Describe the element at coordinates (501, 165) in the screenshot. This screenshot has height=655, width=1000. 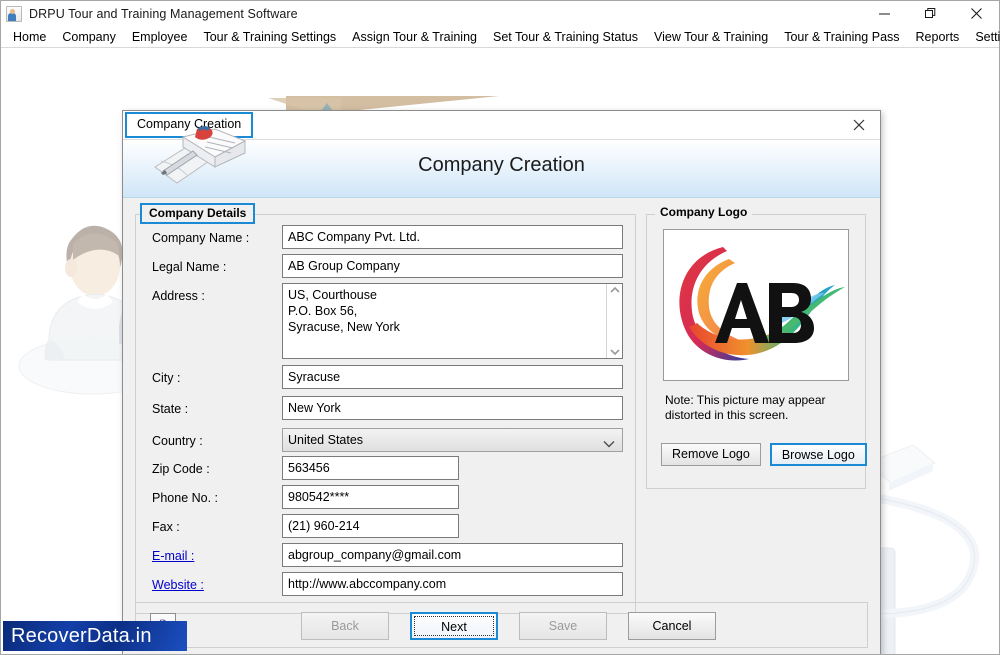
I see `dialog-header-title: Company Creation` at that location.